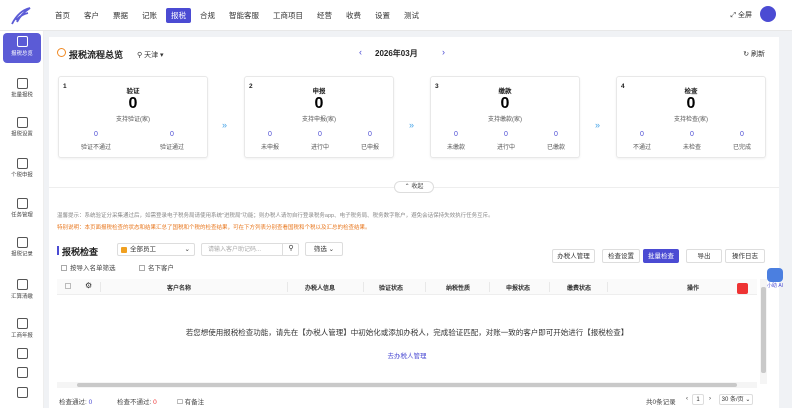 Image resolution: width=792 pixels, height=408 pixels. Describe the element at coordinates (269, 148) in the screenshot. I see `stat-label: 未申报` at that location.